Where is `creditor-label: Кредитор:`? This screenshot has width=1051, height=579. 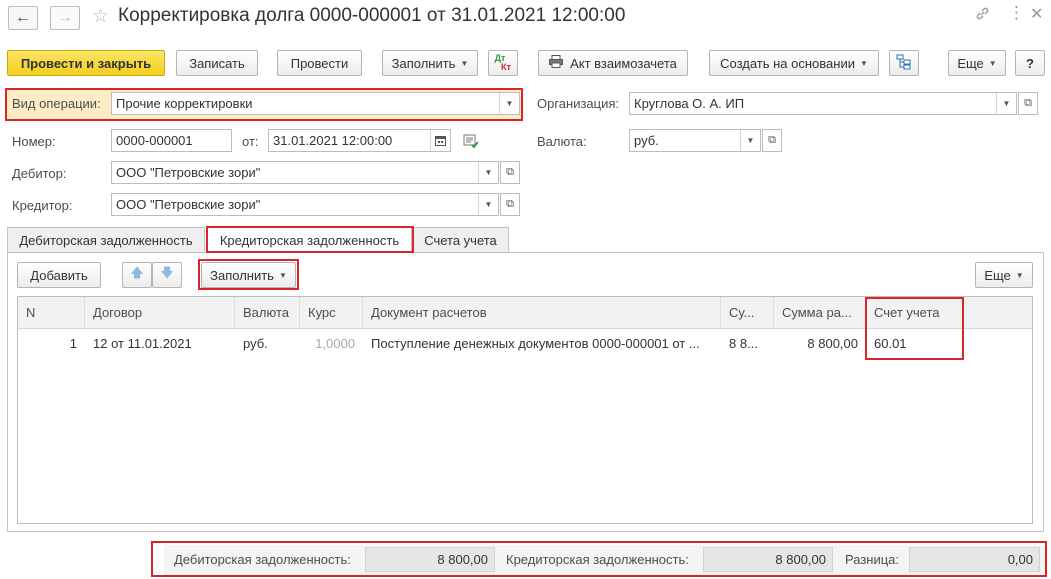 creditor-label: Кредитор: is located at coordinates (42, 205).